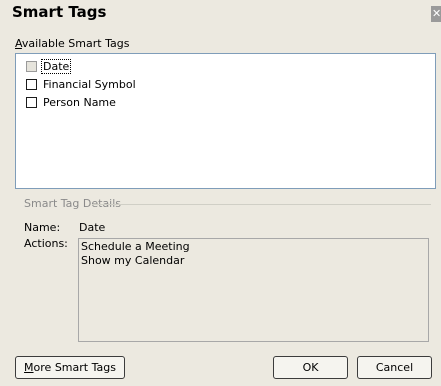 The width and height of the screenshot is (441, 386). Describe the element at coordinates (261, 204) in the screenshot. I see `details-divider` at that location.